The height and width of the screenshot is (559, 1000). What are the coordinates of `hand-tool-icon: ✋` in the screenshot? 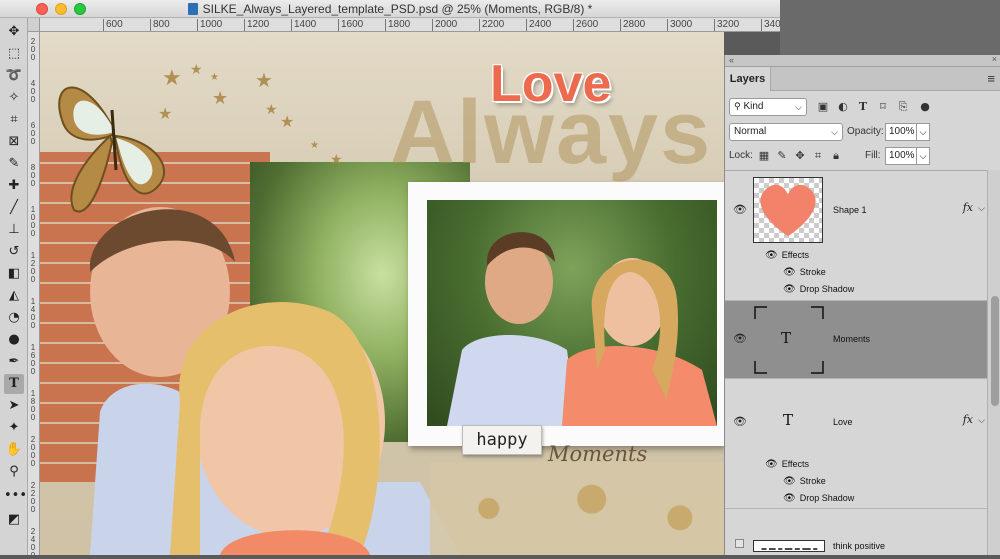 It's located at (14, 450).